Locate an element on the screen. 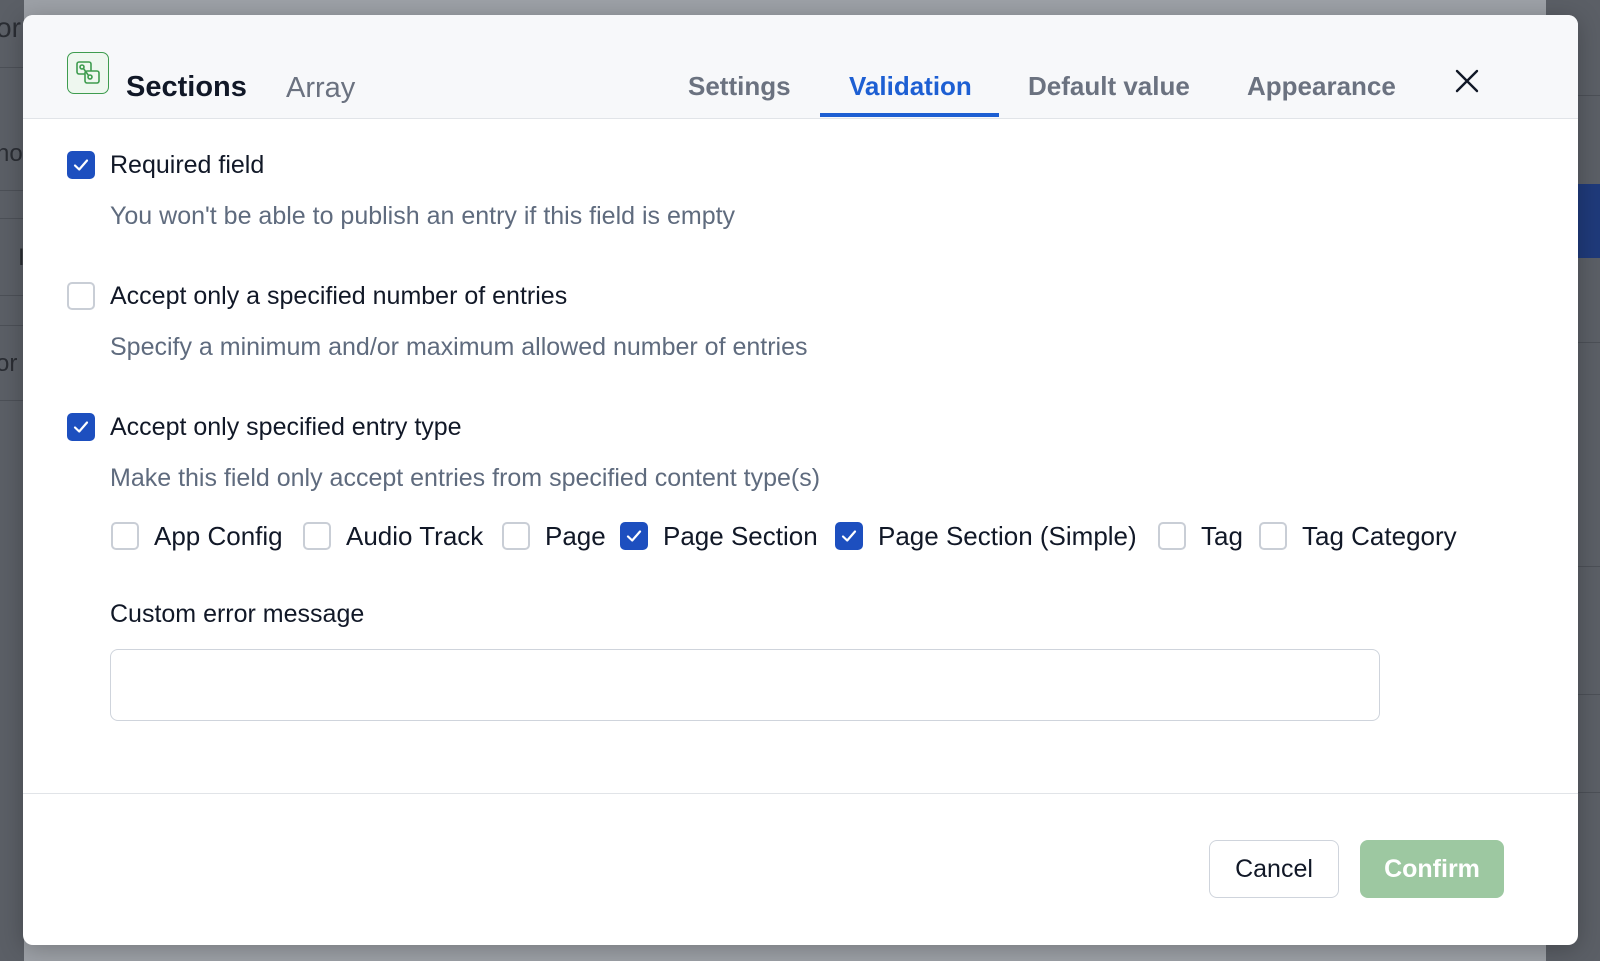 The height and width of the screenshot is (961, 1600). close-button is located at coordinates (1467, 81).